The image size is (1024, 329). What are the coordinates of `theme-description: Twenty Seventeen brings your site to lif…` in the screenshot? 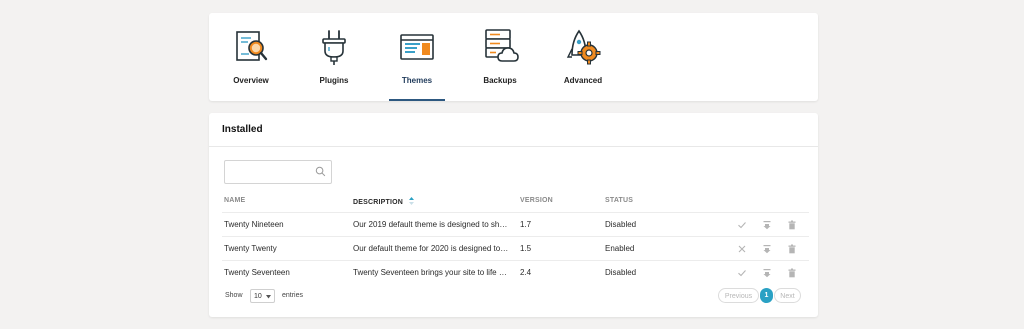 It's located at (431, 272).